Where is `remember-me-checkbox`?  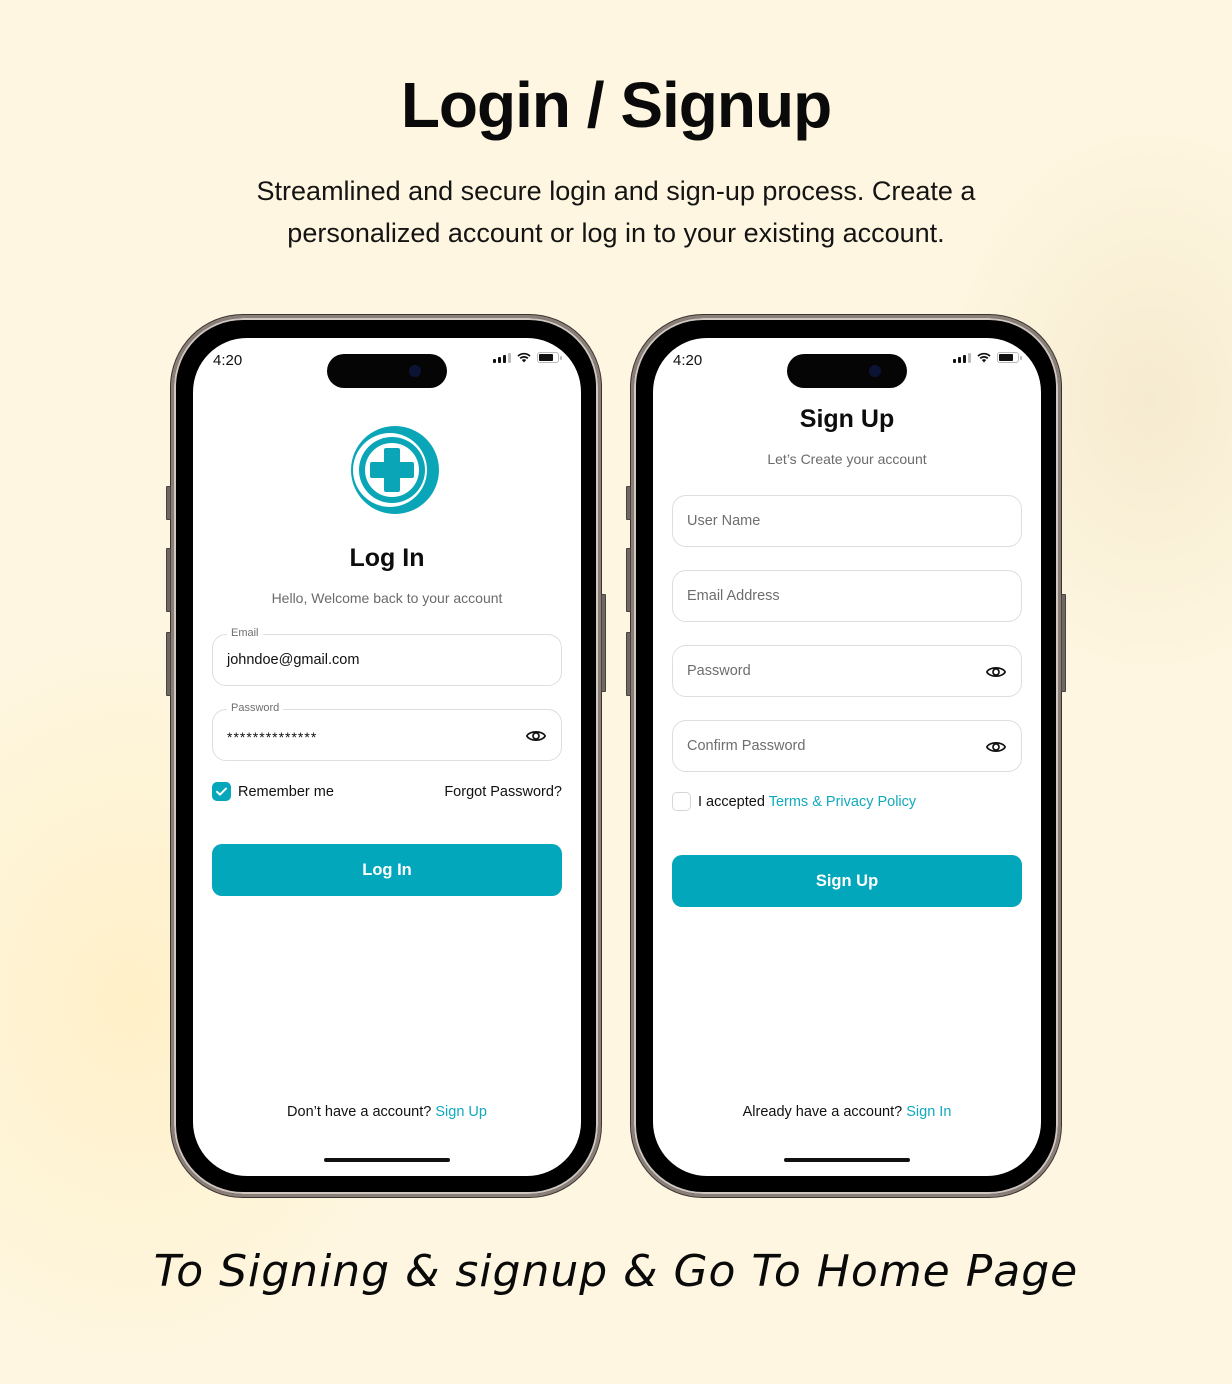 remember-me-checkbox is located at coordinates (221, 791).